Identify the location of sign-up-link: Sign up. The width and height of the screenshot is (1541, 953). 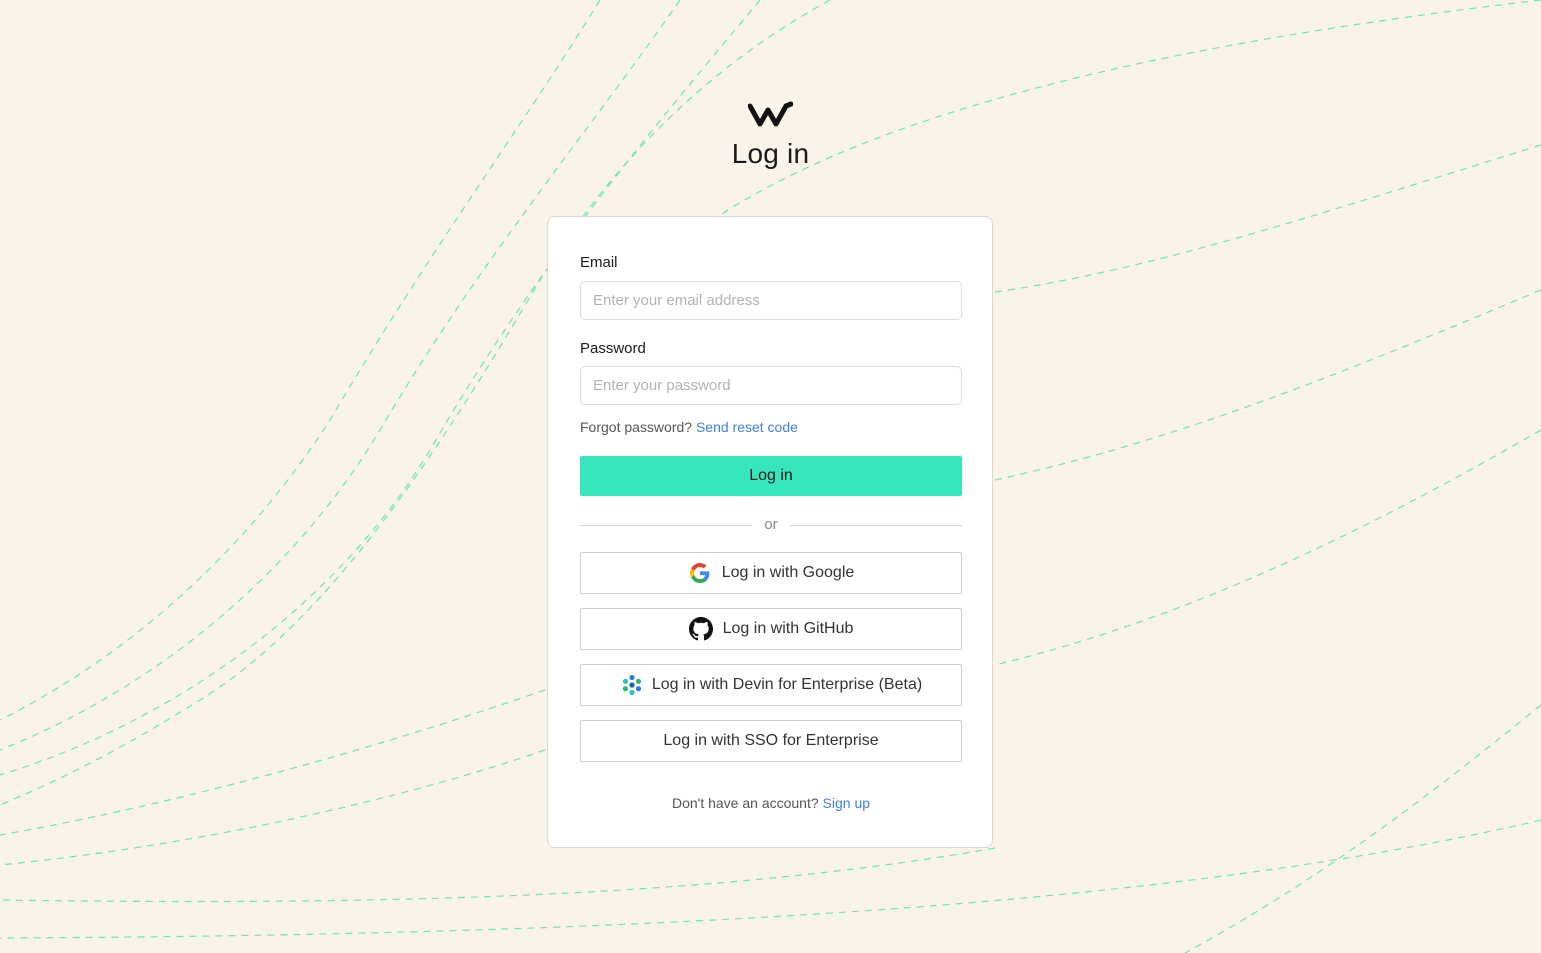
(846, 803).